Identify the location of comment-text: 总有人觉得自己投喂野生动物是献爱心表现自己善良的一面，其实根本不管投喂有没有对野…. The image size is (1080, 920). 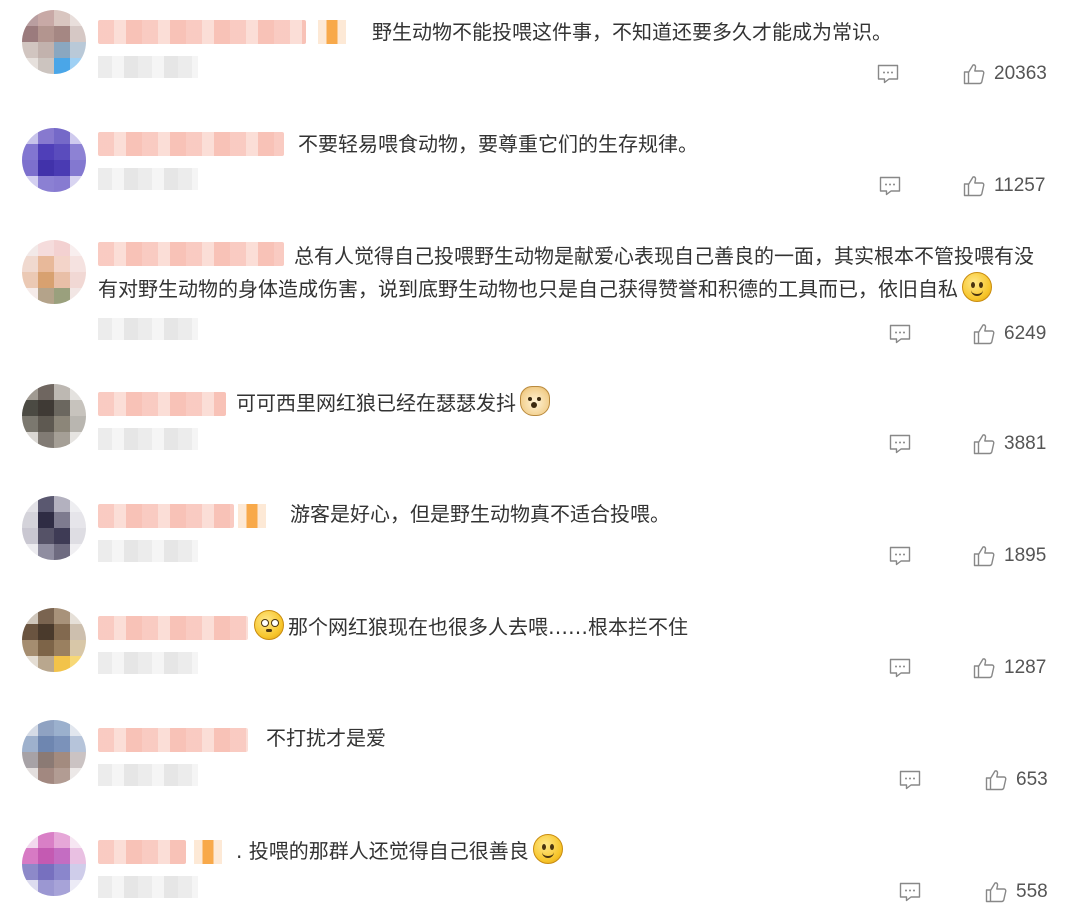
(570, 272).